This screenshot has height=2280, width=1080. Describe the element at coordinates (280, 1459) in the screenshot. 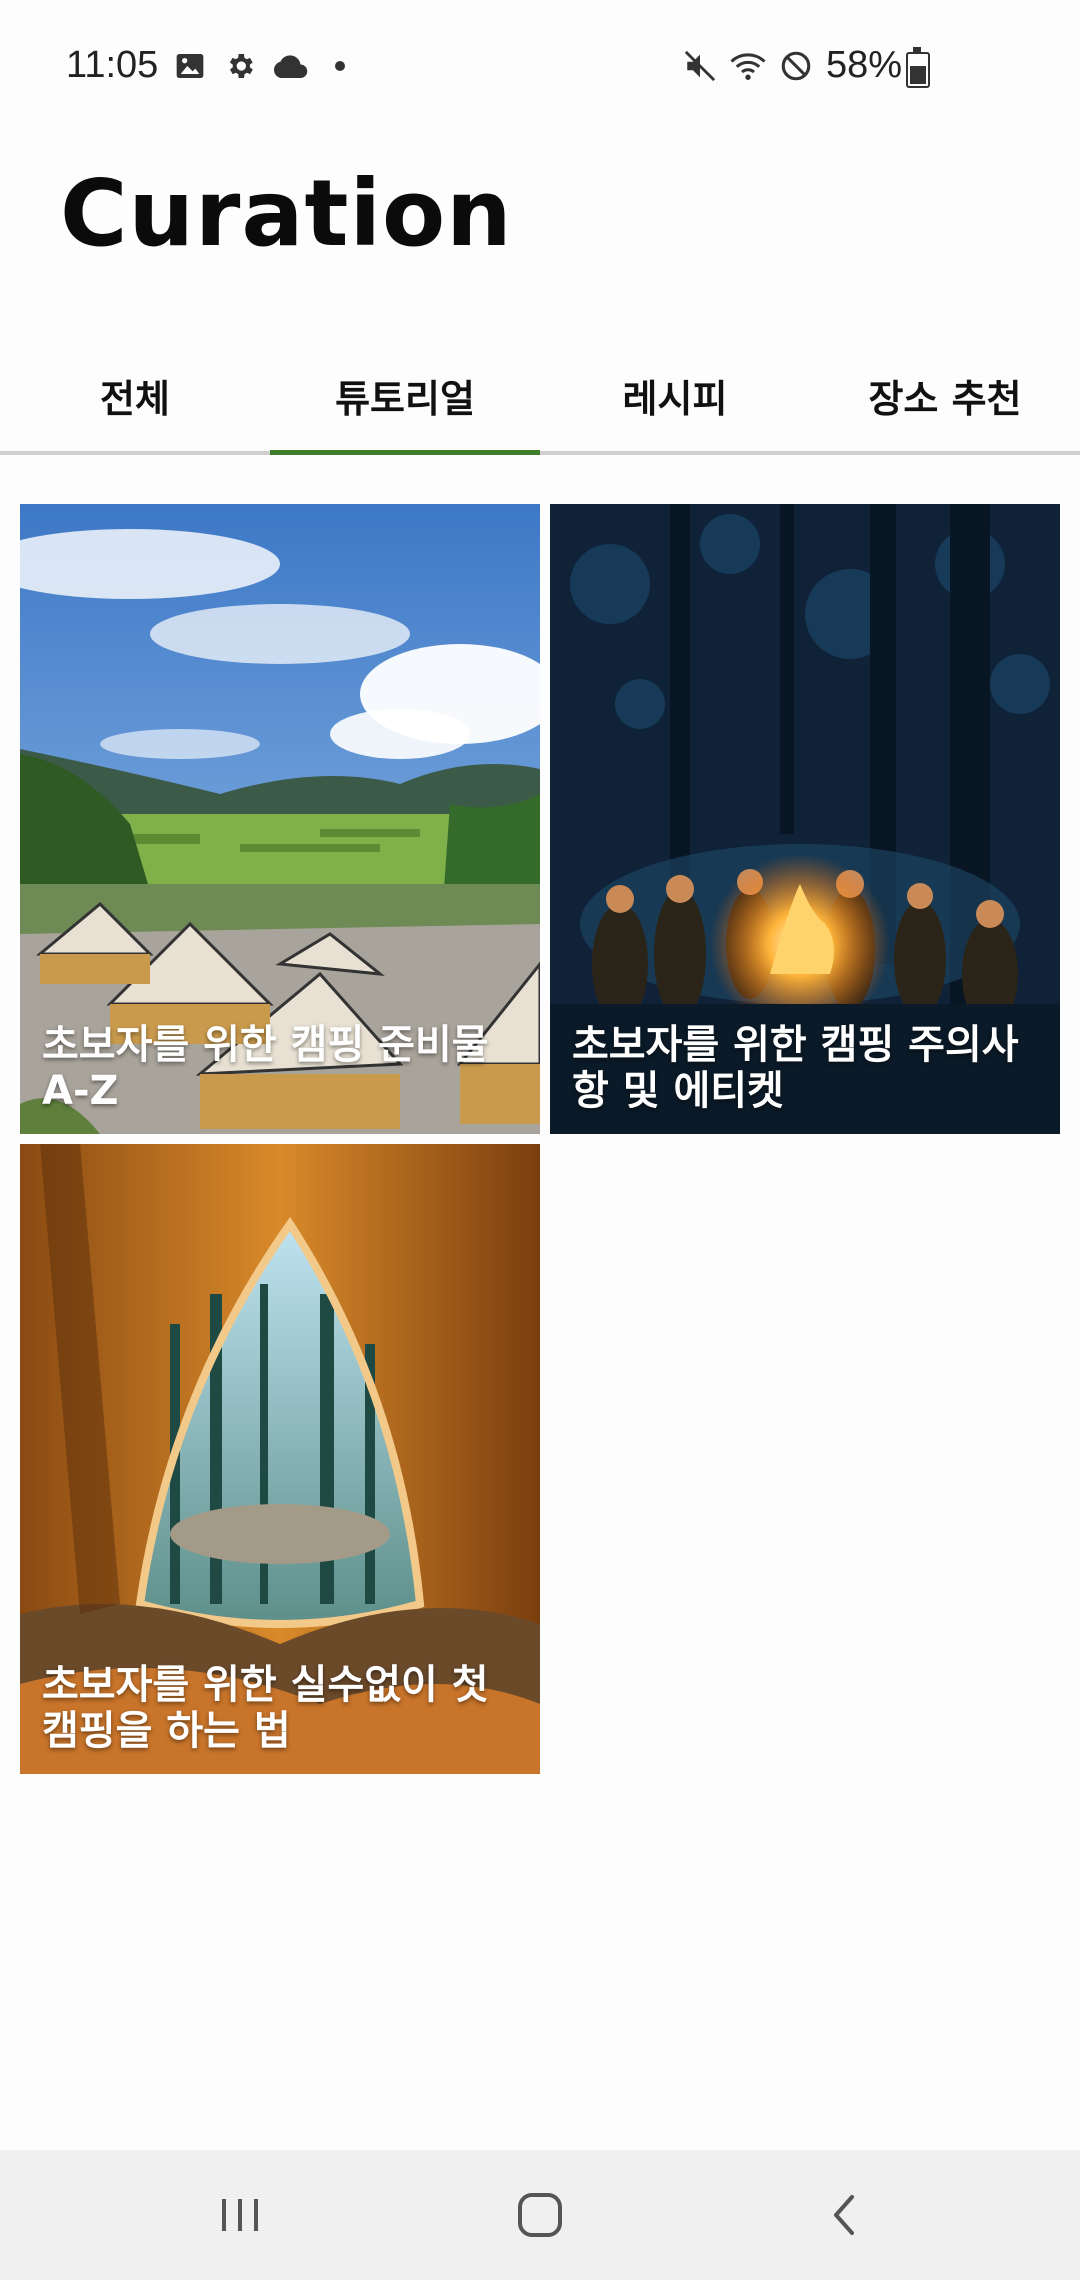

I see `curation-card: 초보자를 위한 실수없이 첫 캠핑을 하는 법` at that location.